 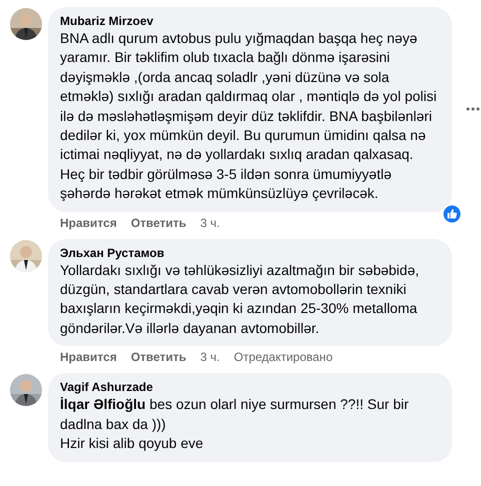 What do you see at coordinates (235, 424) in the screenshot?
I see `comment-text: İlqar Əlfioğlu bes ozun olarl niye surmursen ??!! Sur bir dadlna bax da ))) Hzir kisi alib qoyub eve` at bounding box center [235, 424].